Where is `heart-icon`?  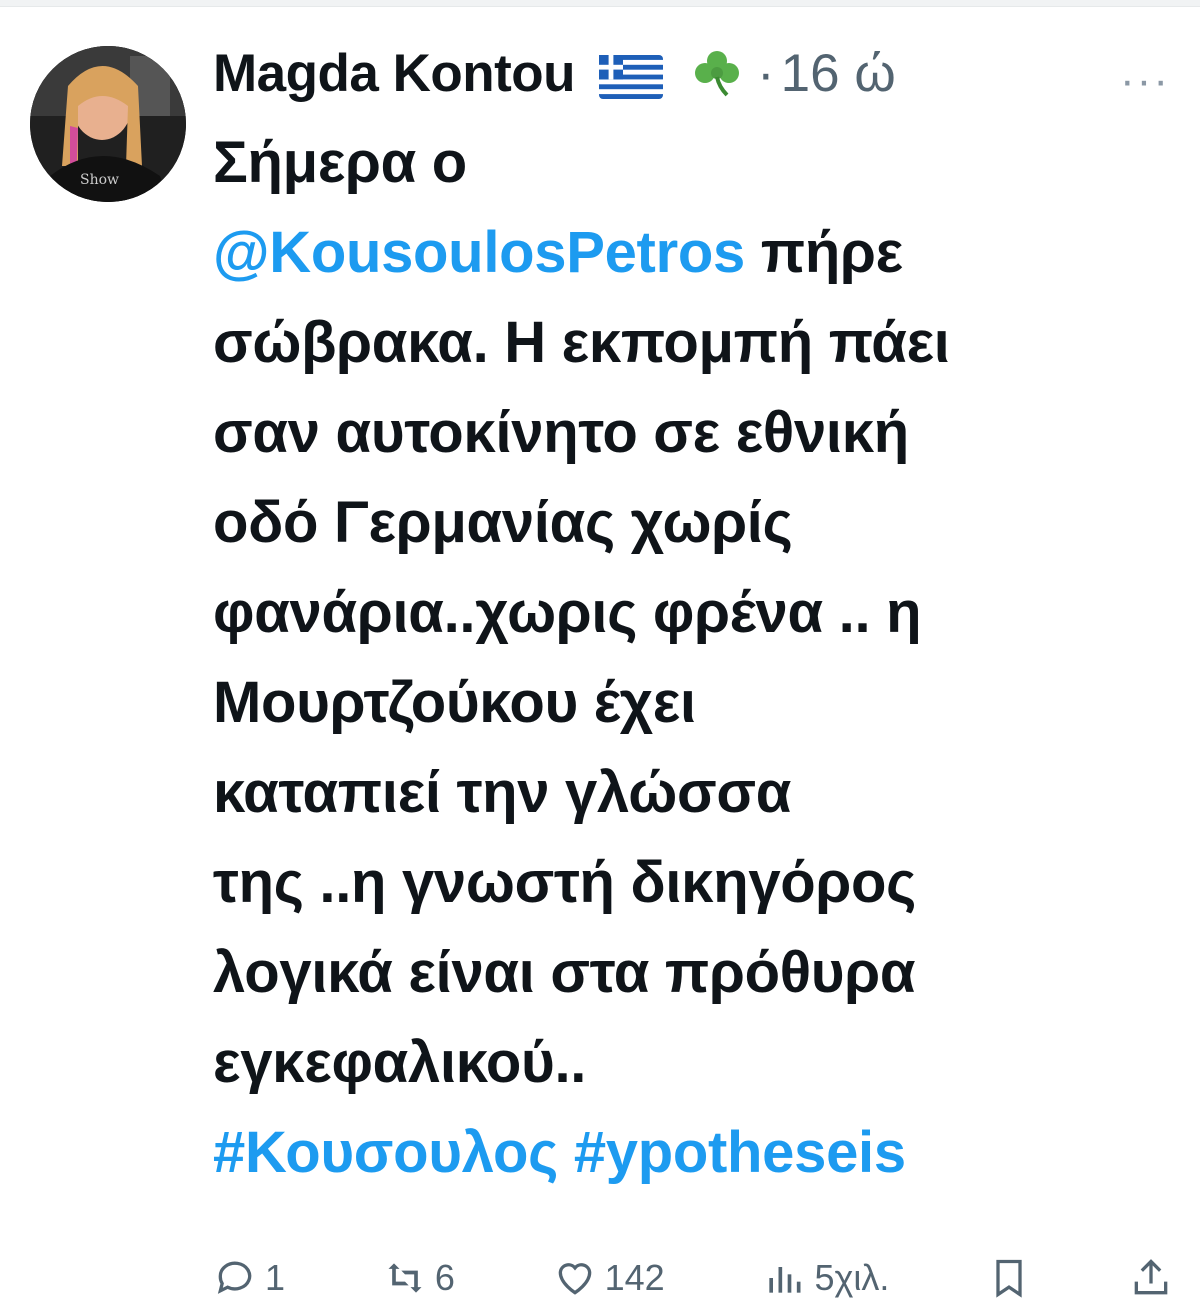
heart-icon is located at coordinates (574, 1279).